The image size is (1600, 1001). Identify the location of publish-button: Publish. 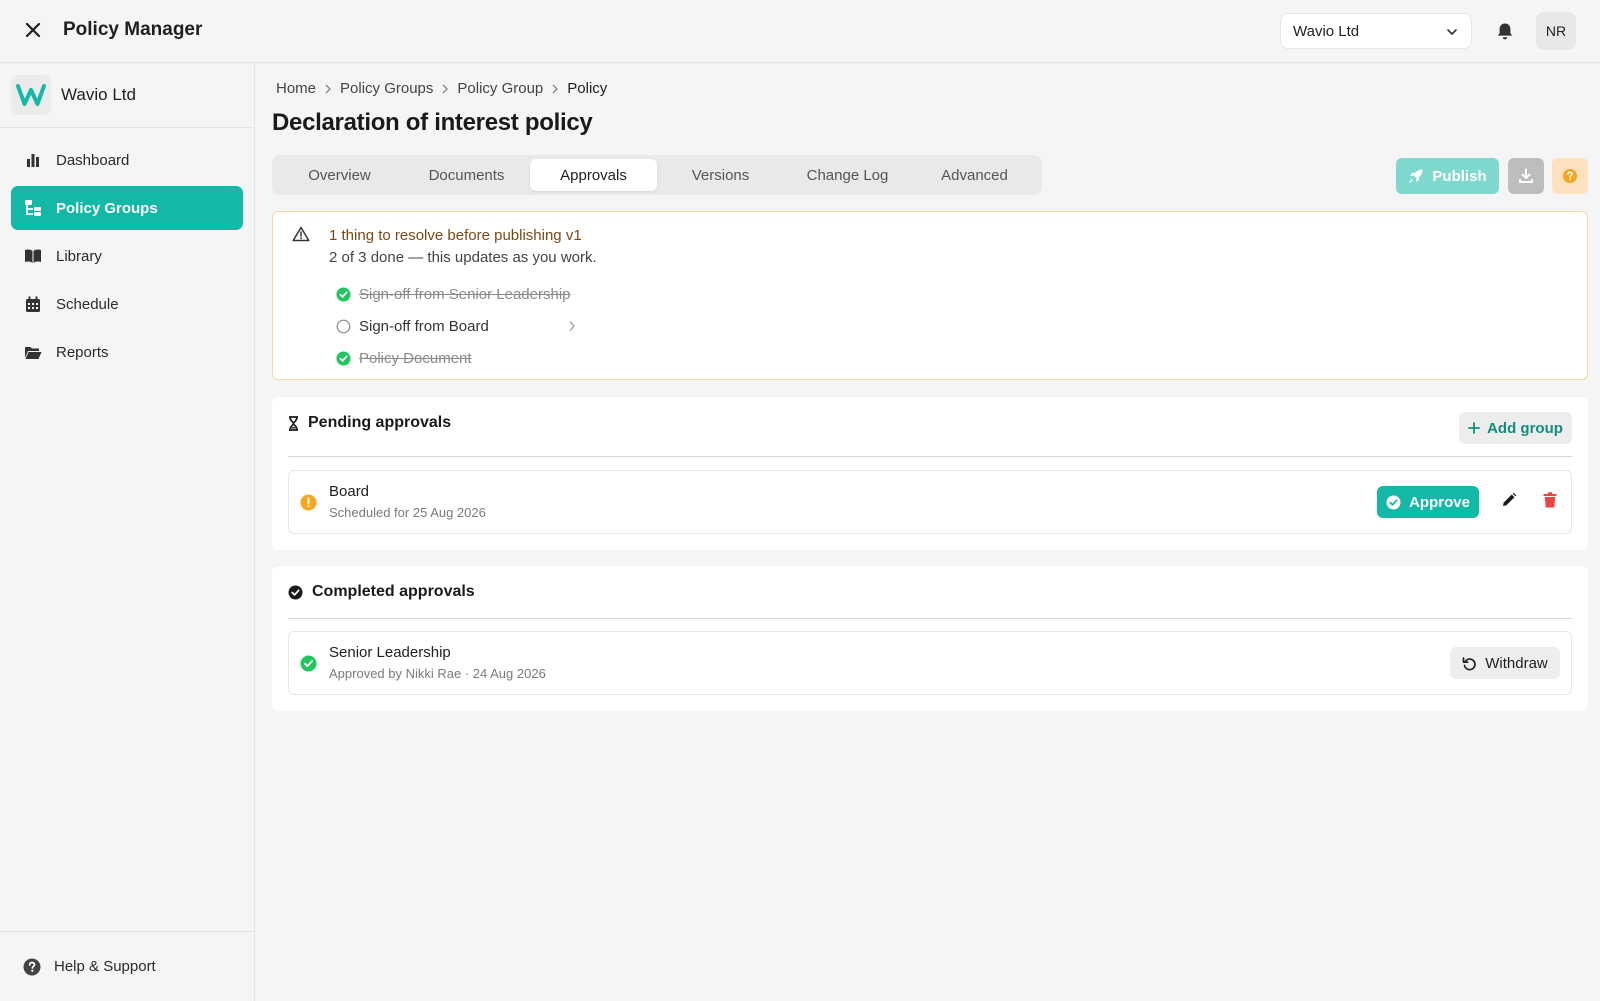
(1447, 176).